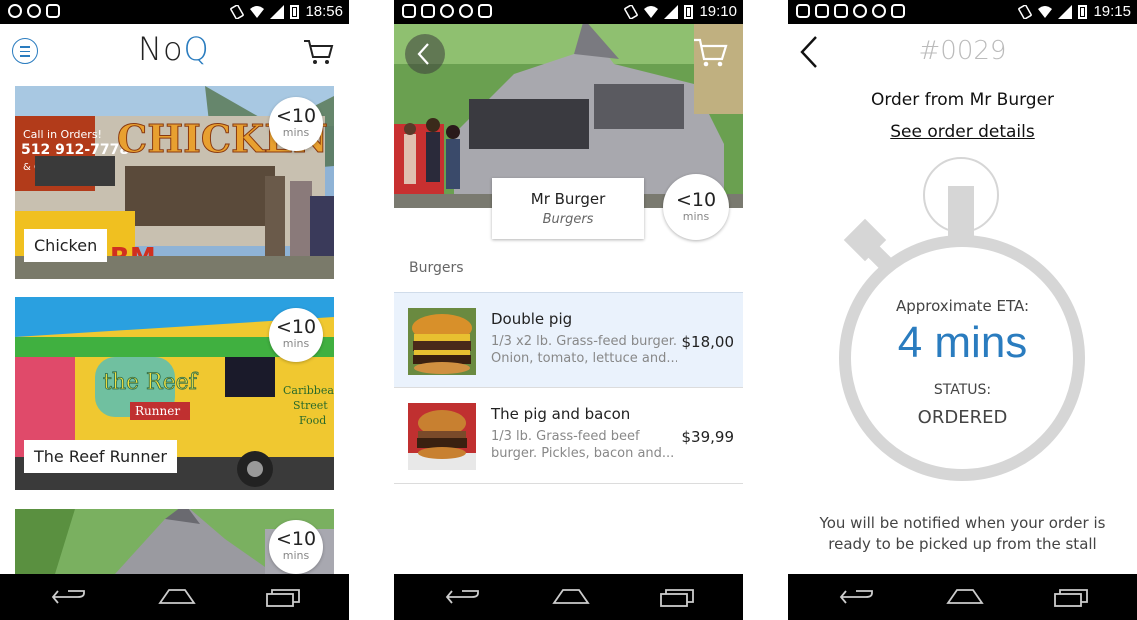  I want to click on item-name: Double pig, so click(532, 319).